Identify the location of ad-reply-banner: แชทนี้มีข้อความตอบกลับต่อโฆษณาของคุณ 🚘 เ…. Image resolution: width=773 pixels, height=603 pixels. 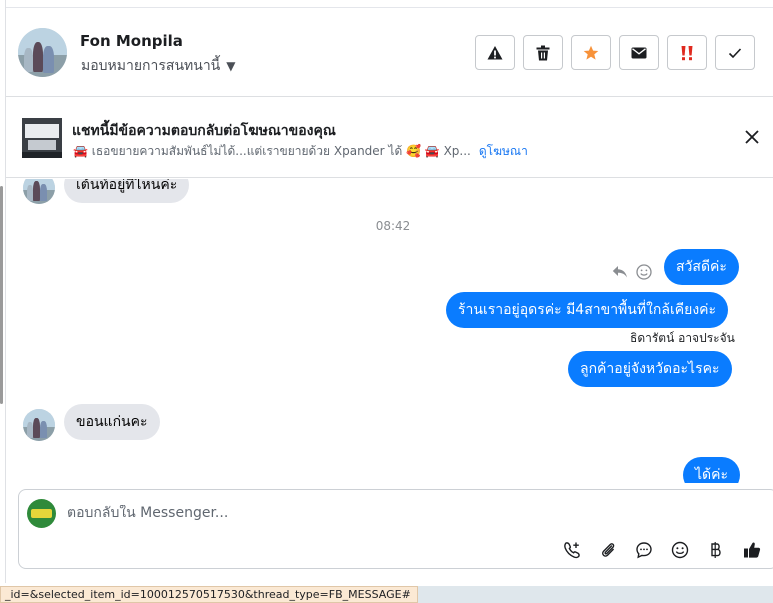
(389, 138).